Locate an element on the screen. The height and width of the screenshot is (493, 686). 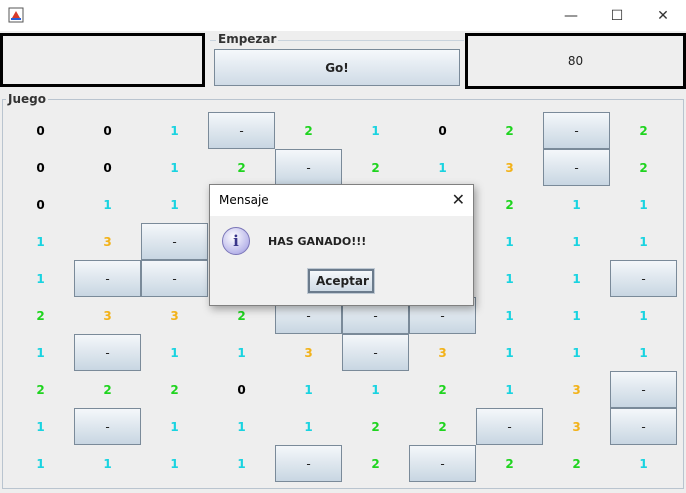
information-icon: i is located at coordinates (236, 241).